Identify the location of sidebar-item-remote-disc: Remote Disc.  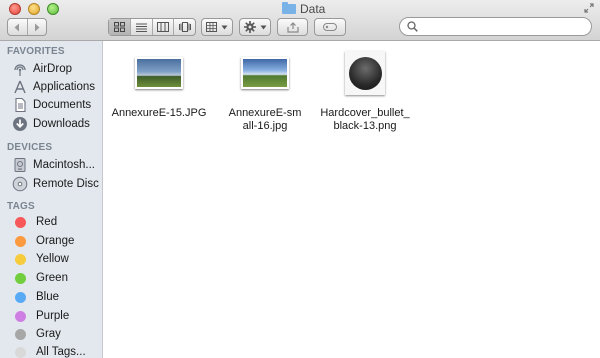
(51, 184).